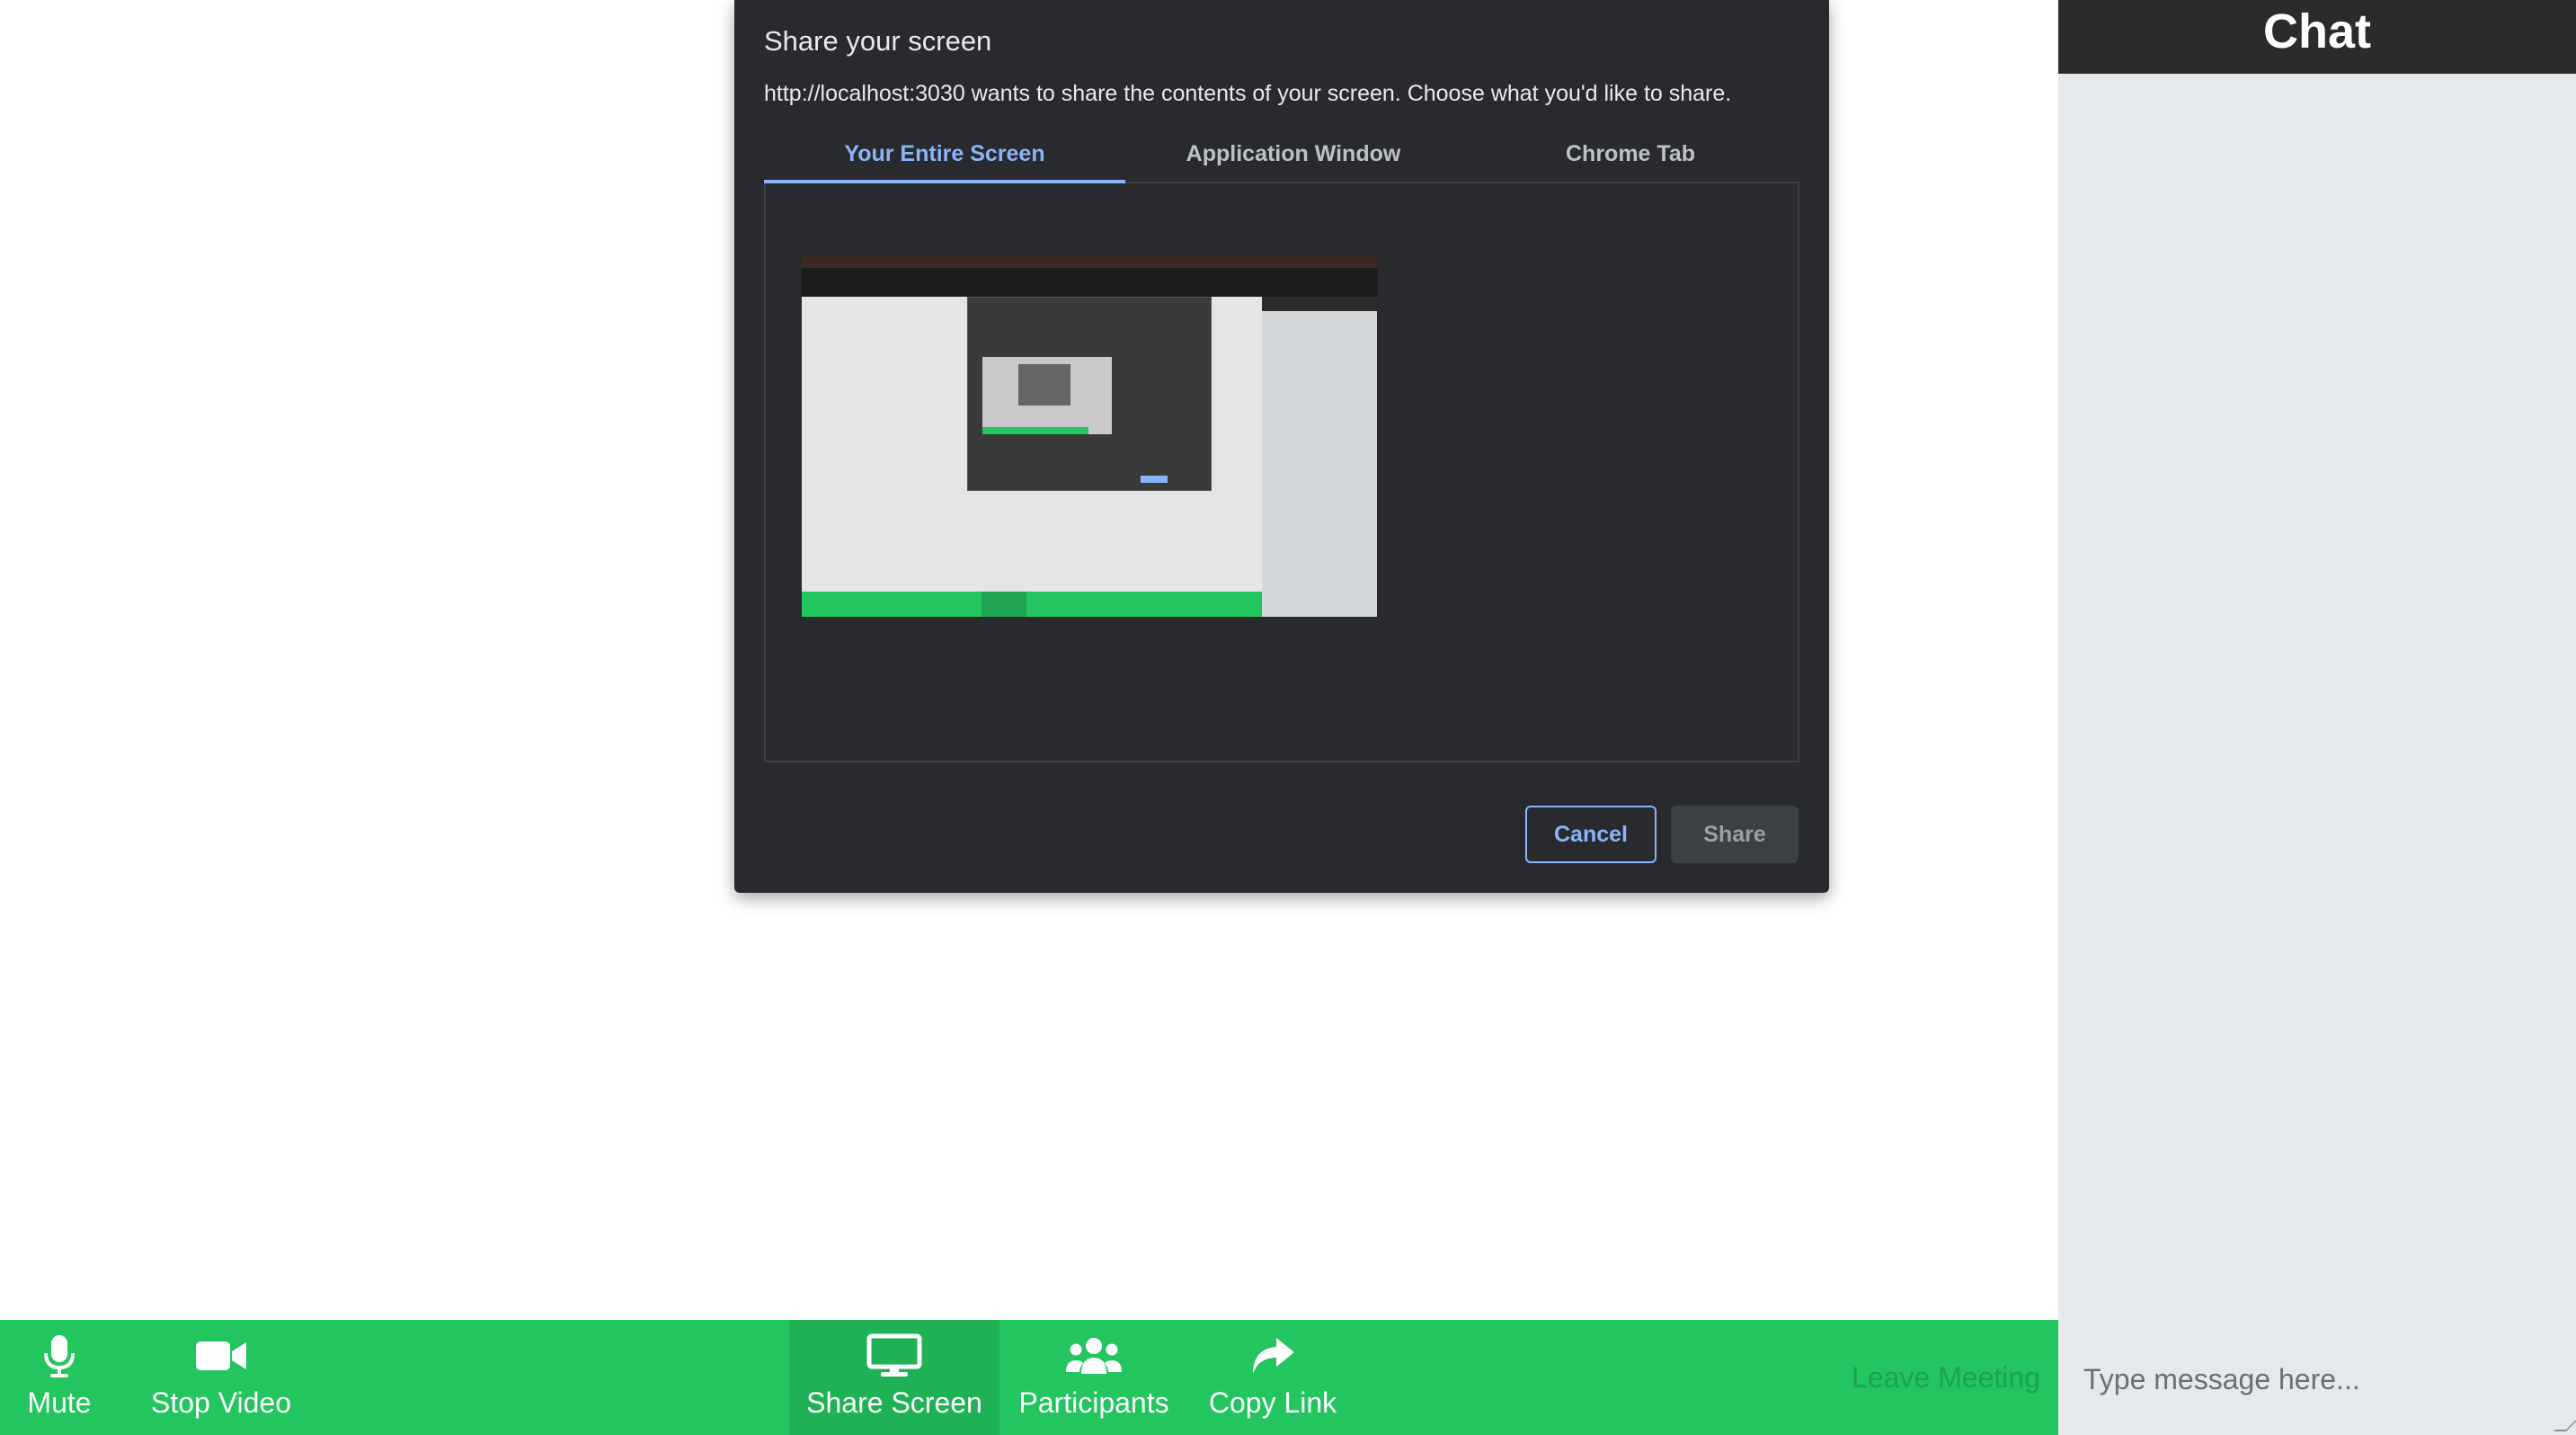 The height and width of the screenshot is (1435, 2576). I want to click on thumbnail-dialog, so click(1089, 394).